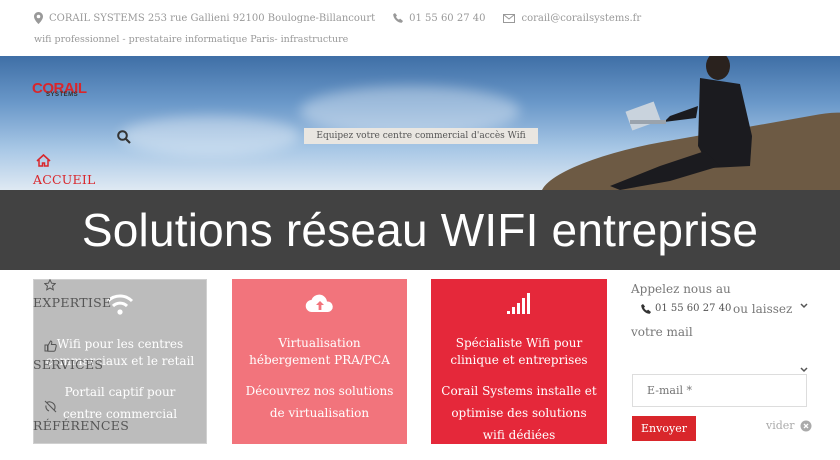 The width and height of the screenshot is (840, 460). I want to click on chevron-down-icon, so click(804, 303).